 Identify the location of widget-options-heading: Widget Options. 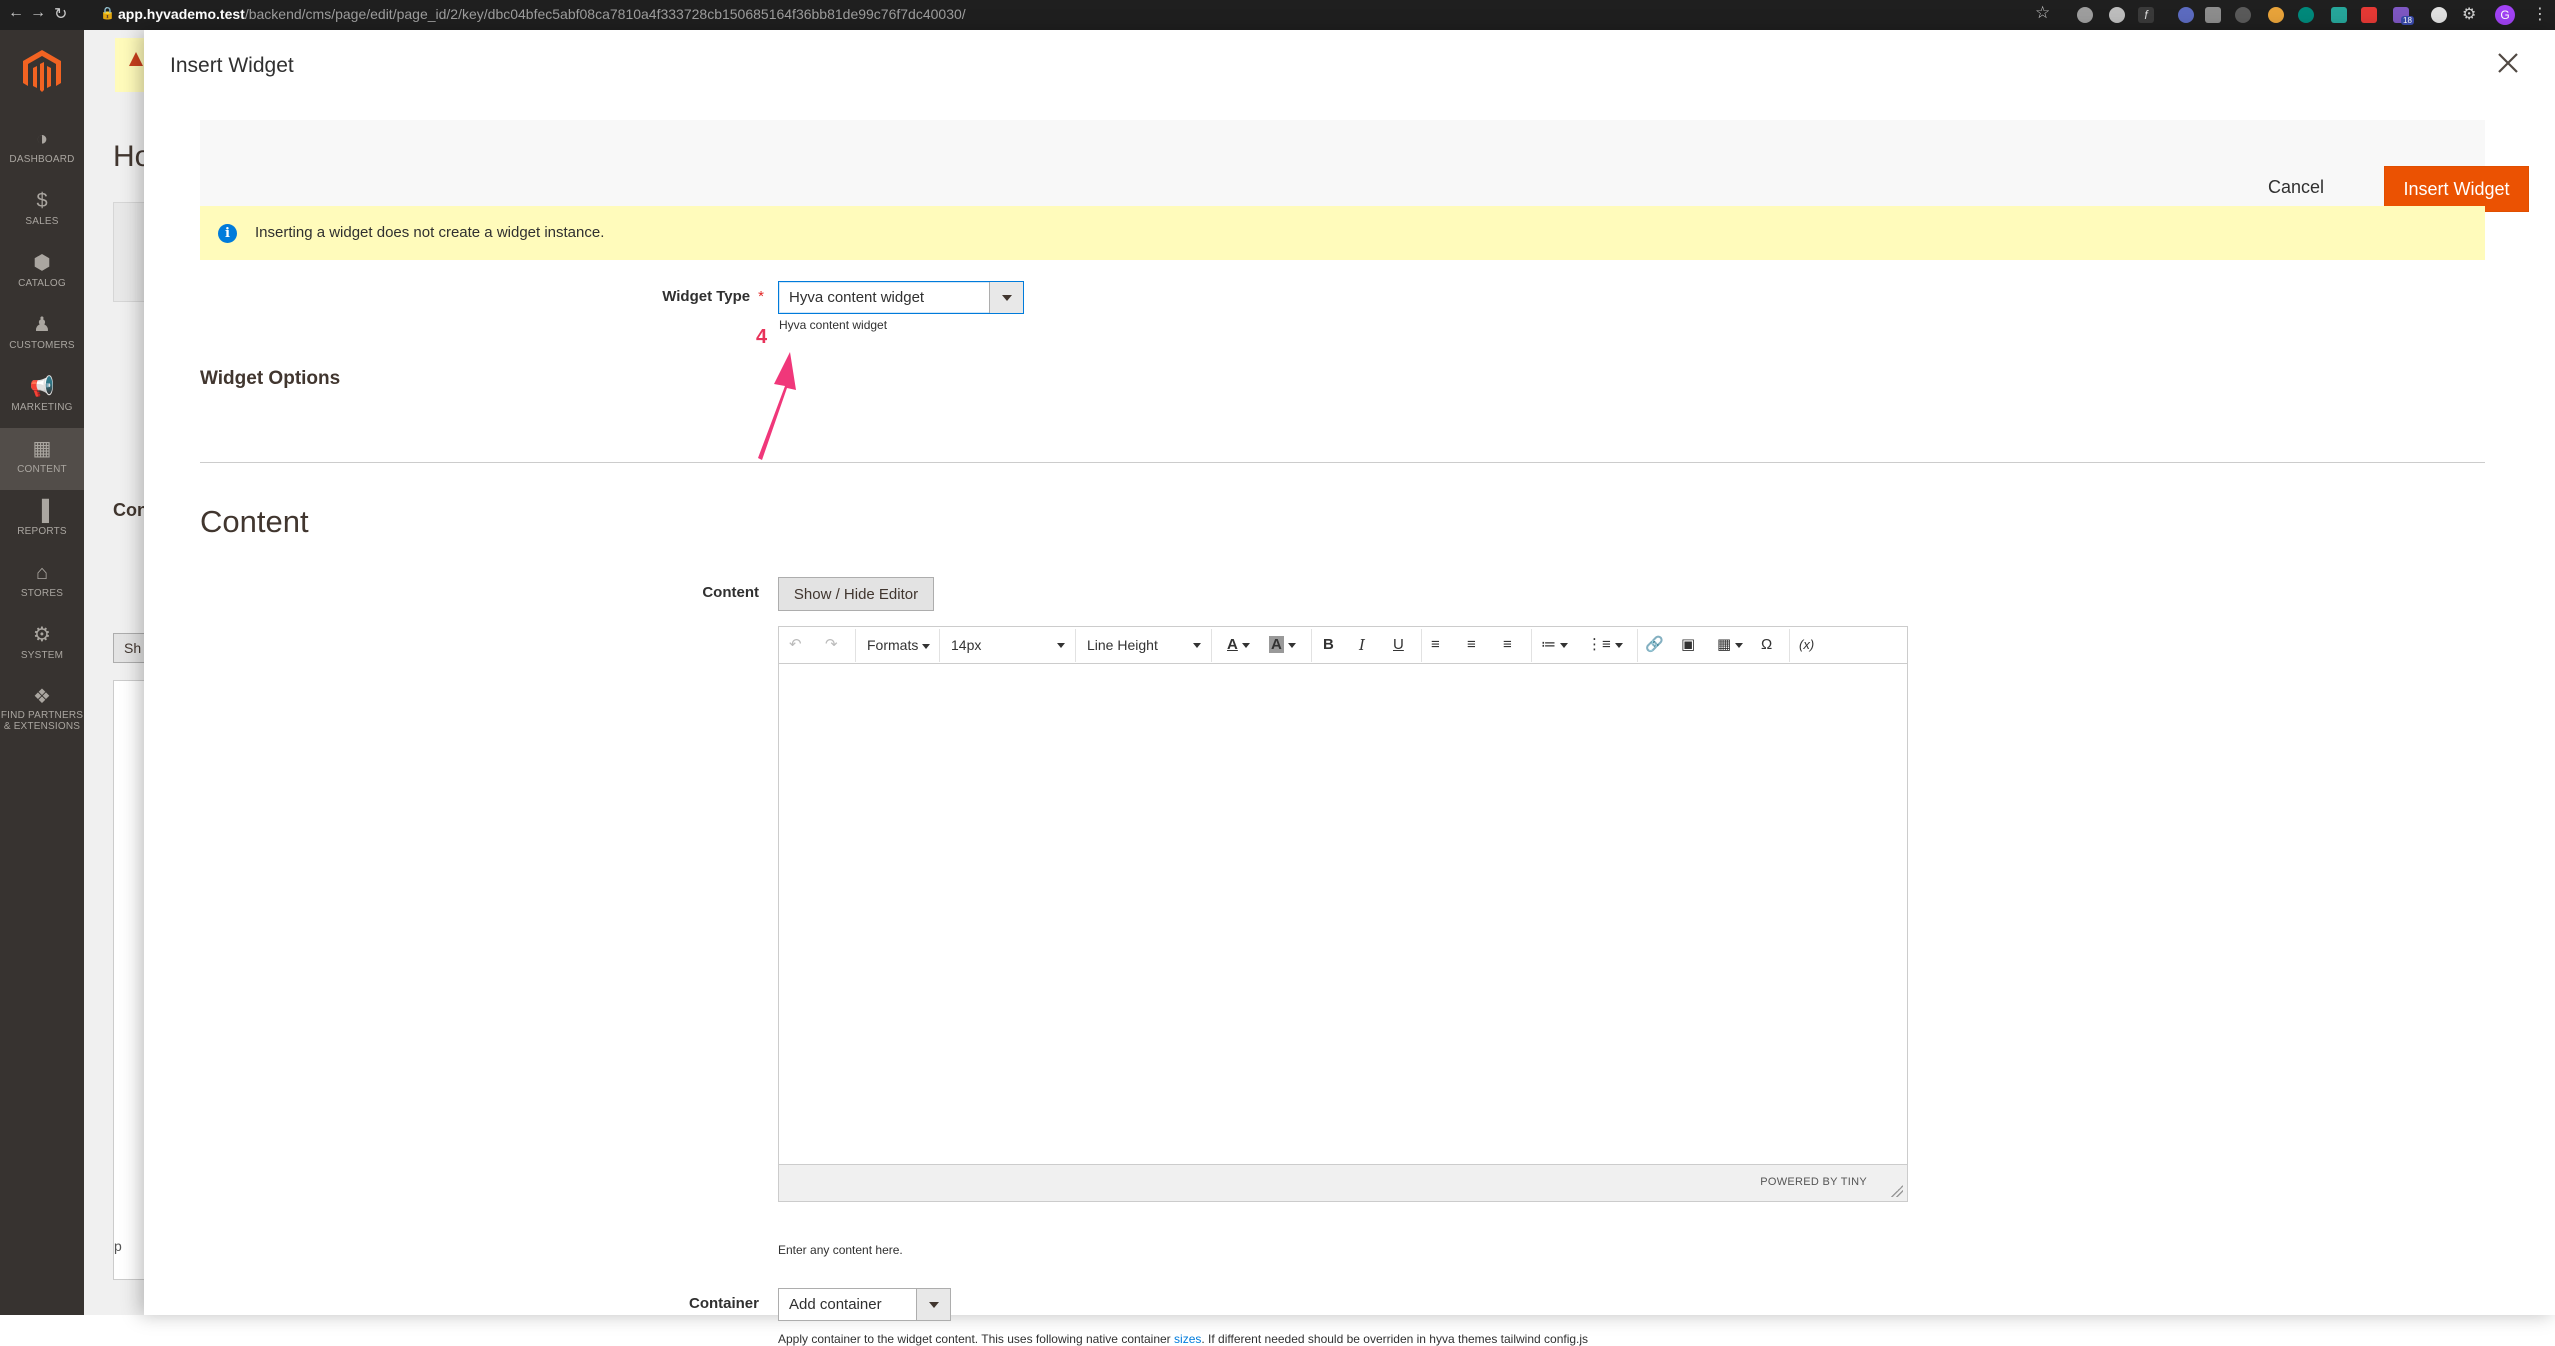
(270, 378).